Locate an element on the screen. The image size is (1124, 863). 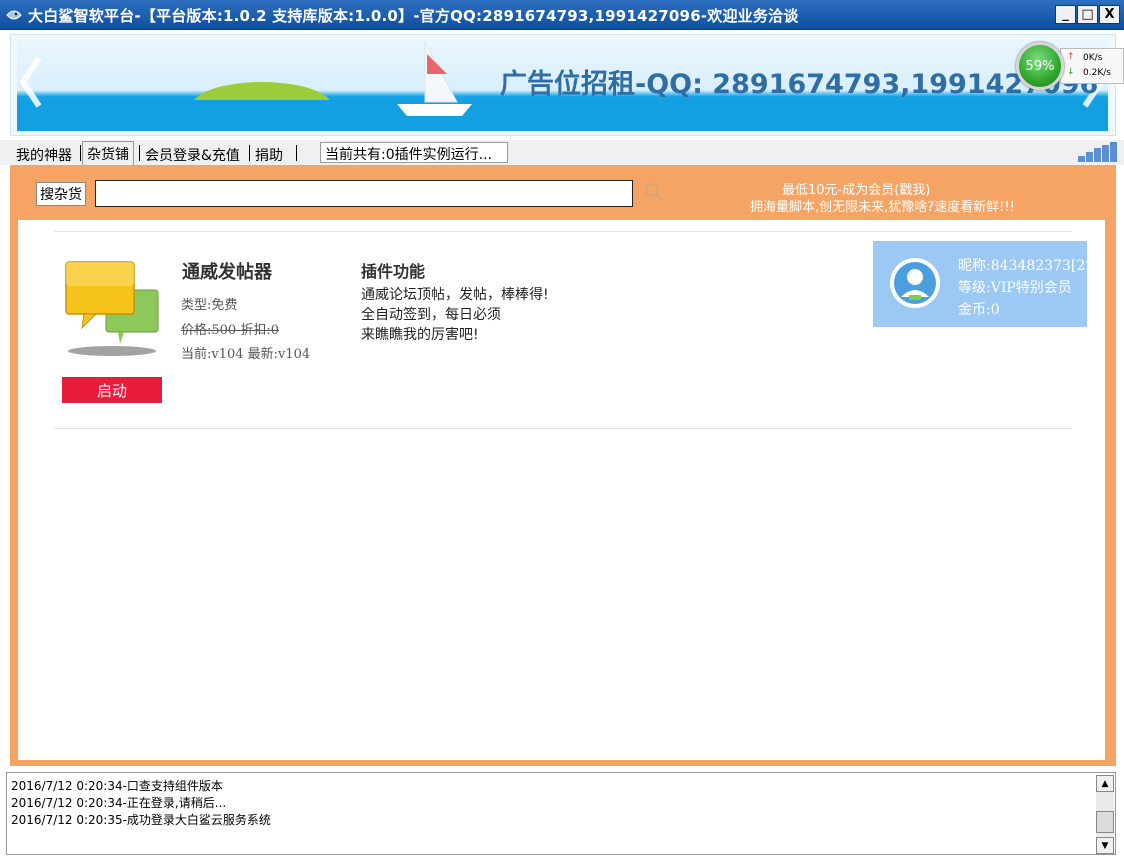
user-nickname: 昵称:843482373[22] is located at coordinates (1029, 266).